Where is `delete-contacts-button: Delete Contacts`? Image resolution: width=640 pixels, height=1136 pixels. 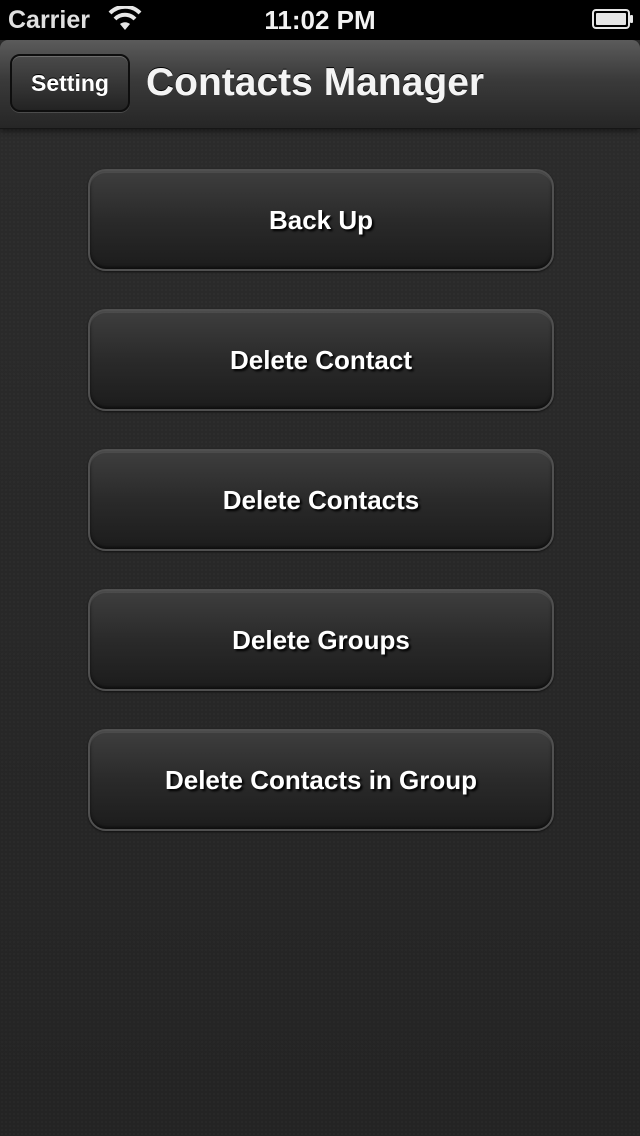
delete-contacts-button: Delete Contacts is located at coordinates (321, 500).